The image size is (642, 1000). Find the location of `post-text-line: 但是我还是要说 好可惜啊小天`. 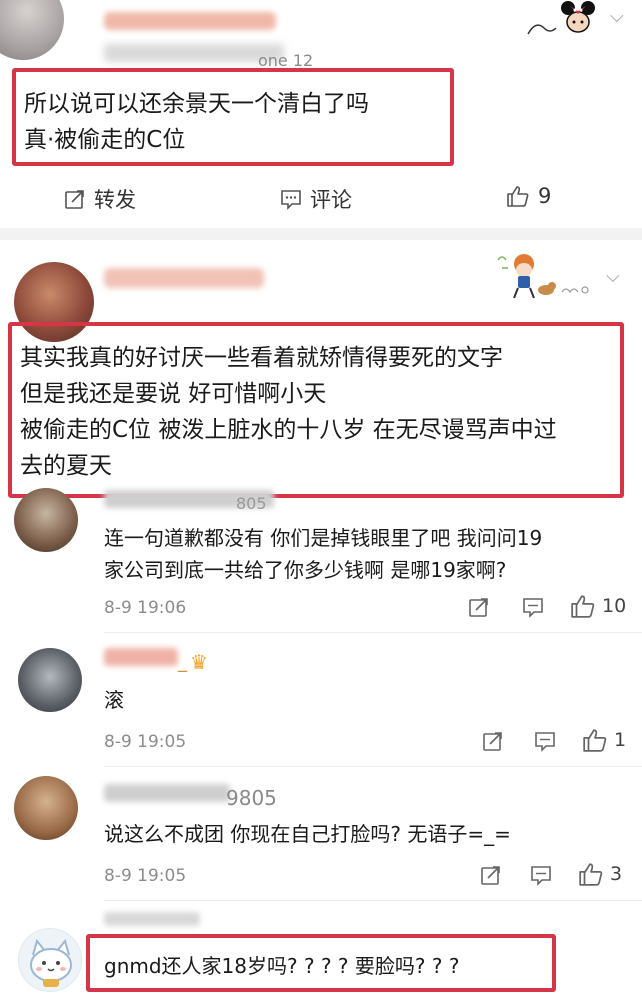

post-text-line: 但是我还是要说 好可惜啊小天 is located at coordinates (173, 394).